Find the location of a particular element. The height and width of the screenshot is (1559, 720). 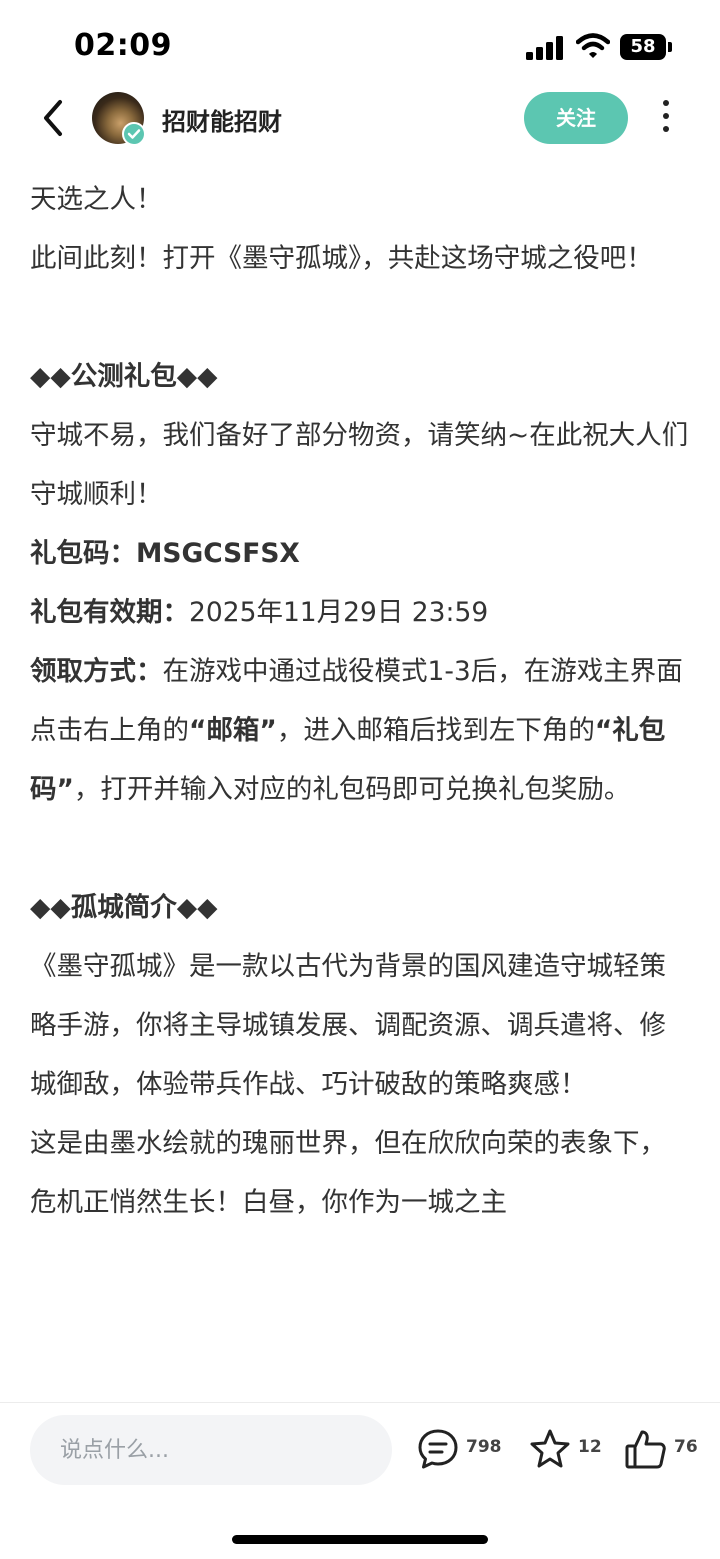

author-name: 招财能招财 is located at coordinates (222, 119).